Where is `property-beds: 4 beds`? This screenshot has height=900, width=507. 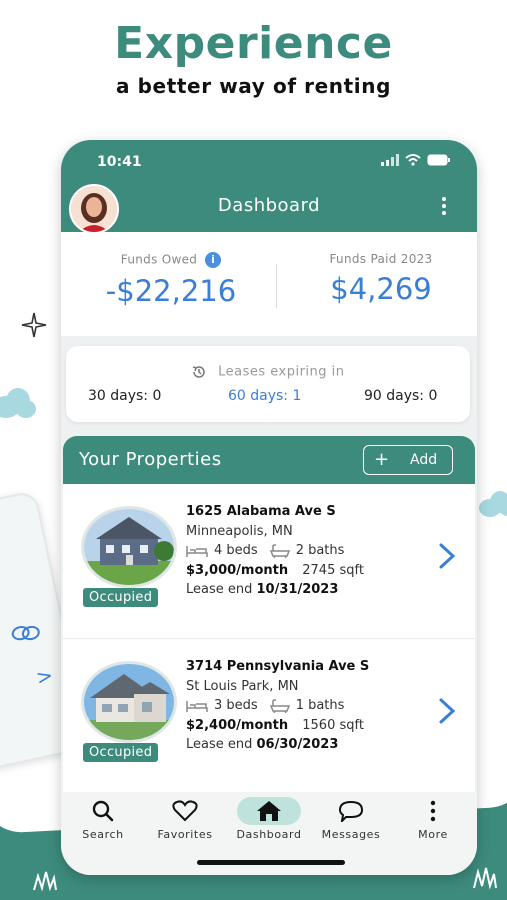 property-beds: 4 beds is located at coordinates (236, 550).